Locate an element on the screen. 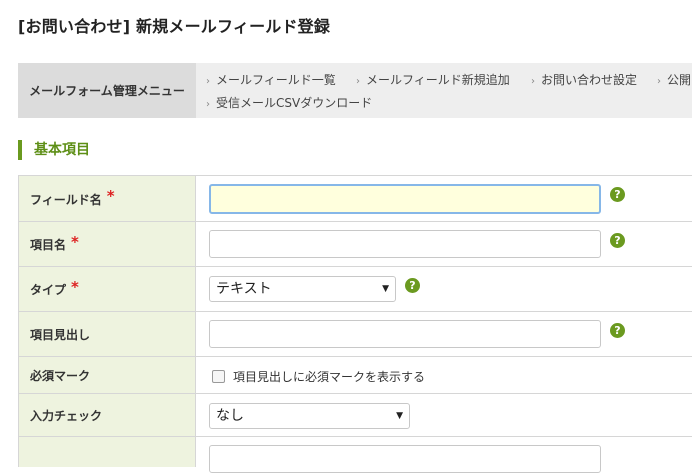  form-row-field-name: フィールド名 * ? is located at coordinates (355, 198).